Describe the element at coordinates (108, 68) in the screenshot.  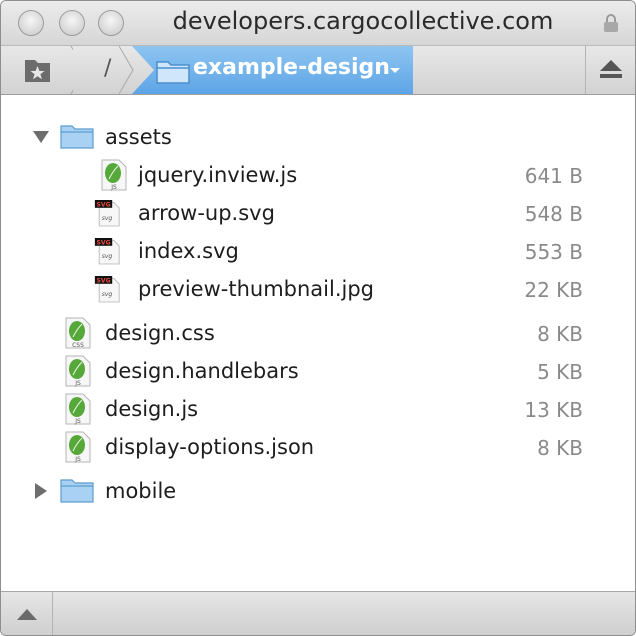
I see `root-path-label: /` at that location.